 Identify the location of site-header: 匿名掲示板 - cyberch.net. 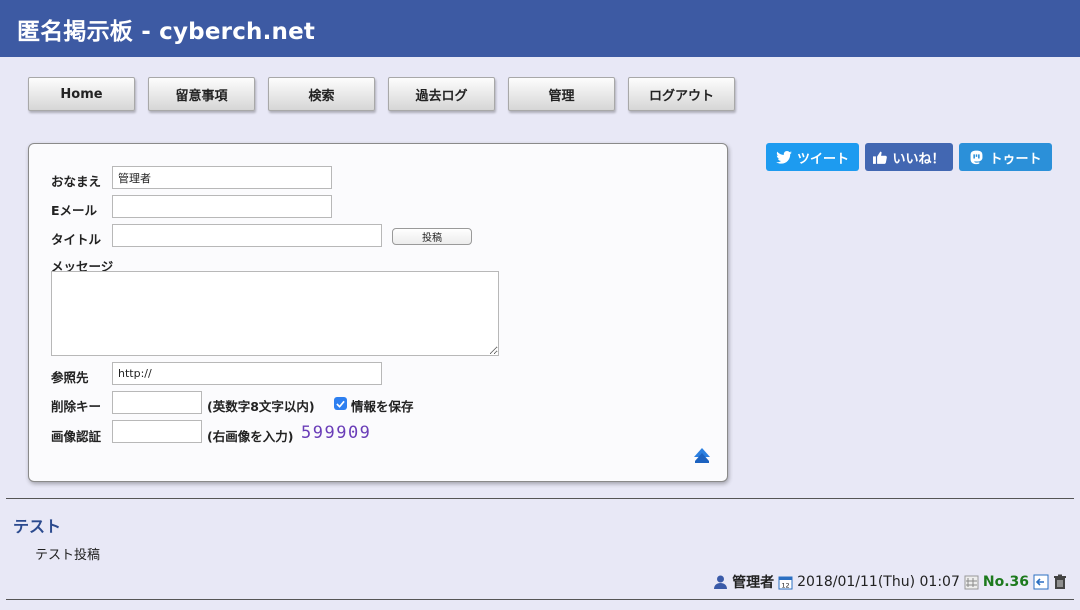
(540, 28).